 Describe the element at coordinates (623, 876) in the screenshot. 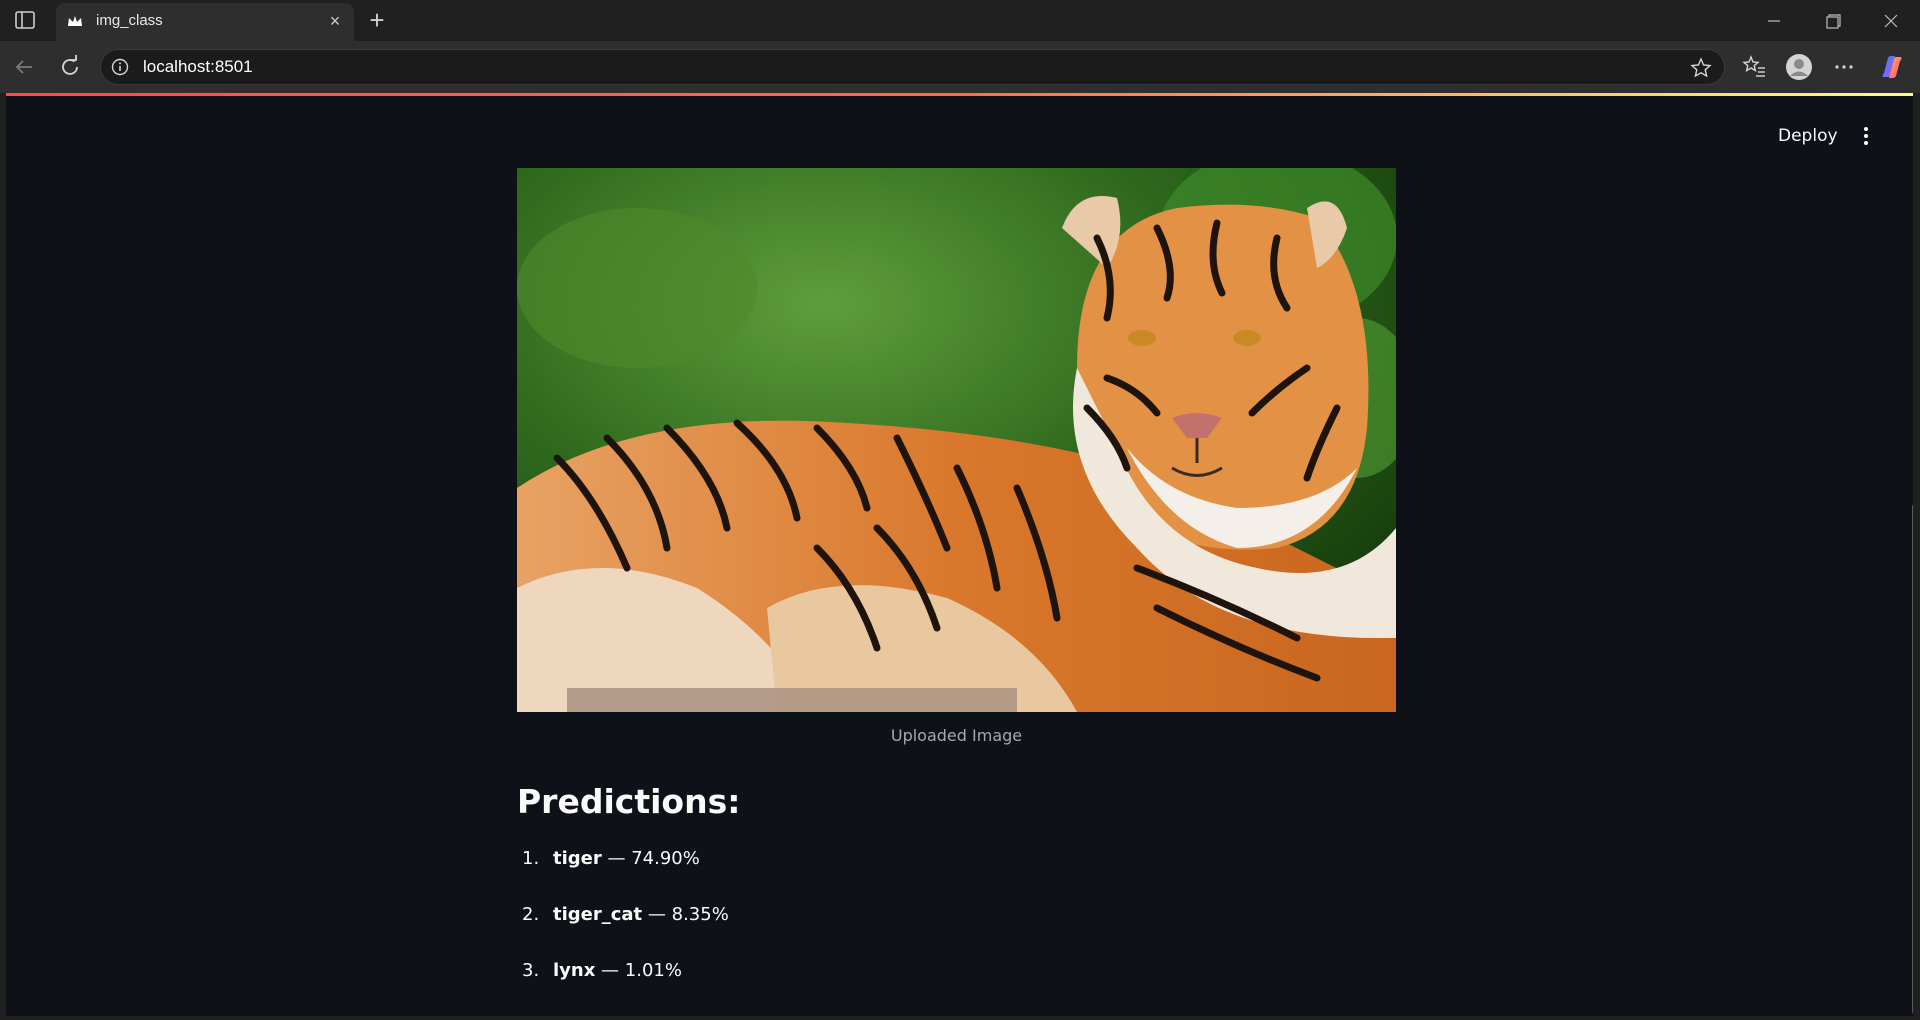

I see `prediction-item: 1. tiger — 74.90%` at that location.